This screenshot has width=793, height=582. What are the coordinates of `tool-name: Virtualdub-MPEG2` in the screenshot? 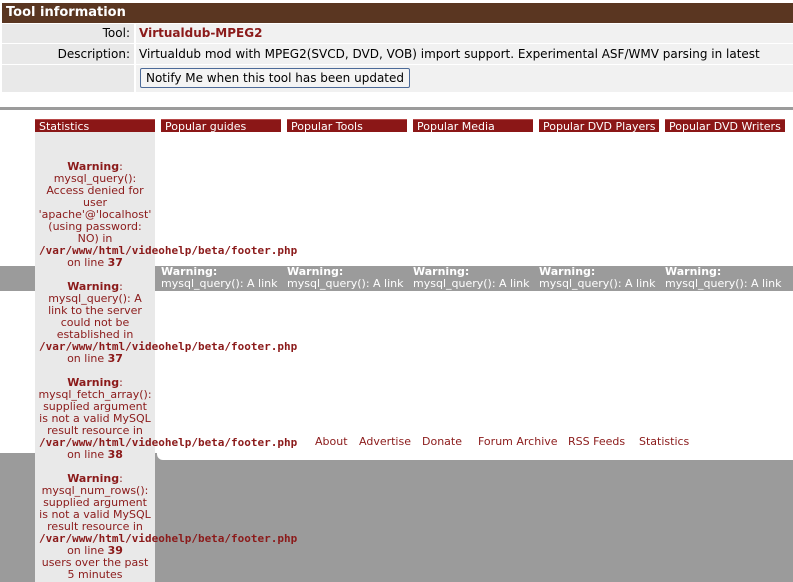 It's located at (464, 33).